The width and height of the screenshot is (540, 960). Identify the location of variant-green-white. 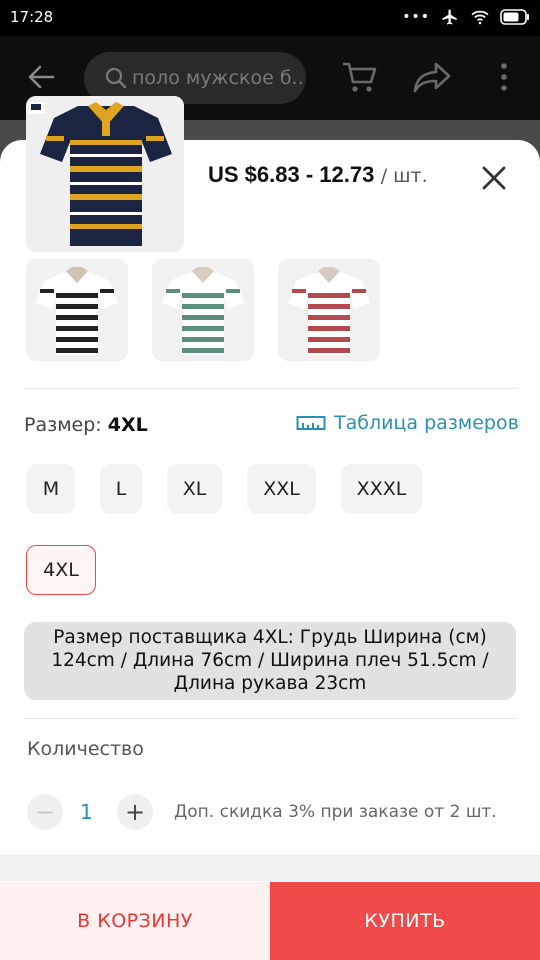
(203, 310).